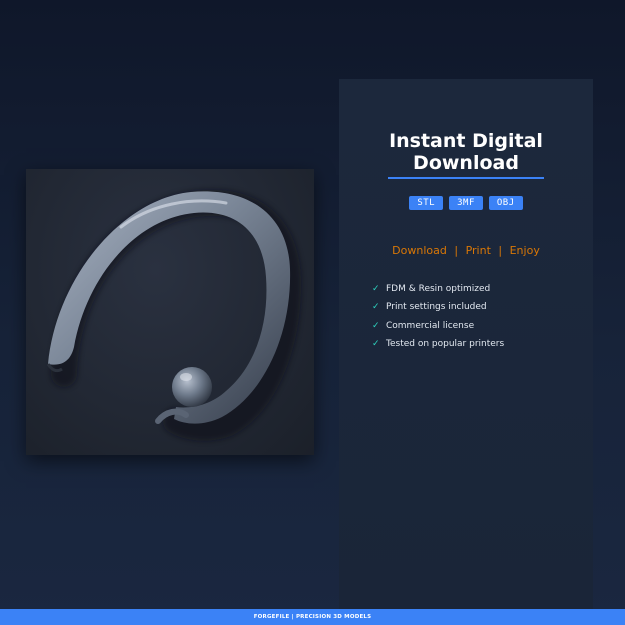 The image size is (625, 625). I want to click on panel-title: Instant Digital Download, so click(466, 152).